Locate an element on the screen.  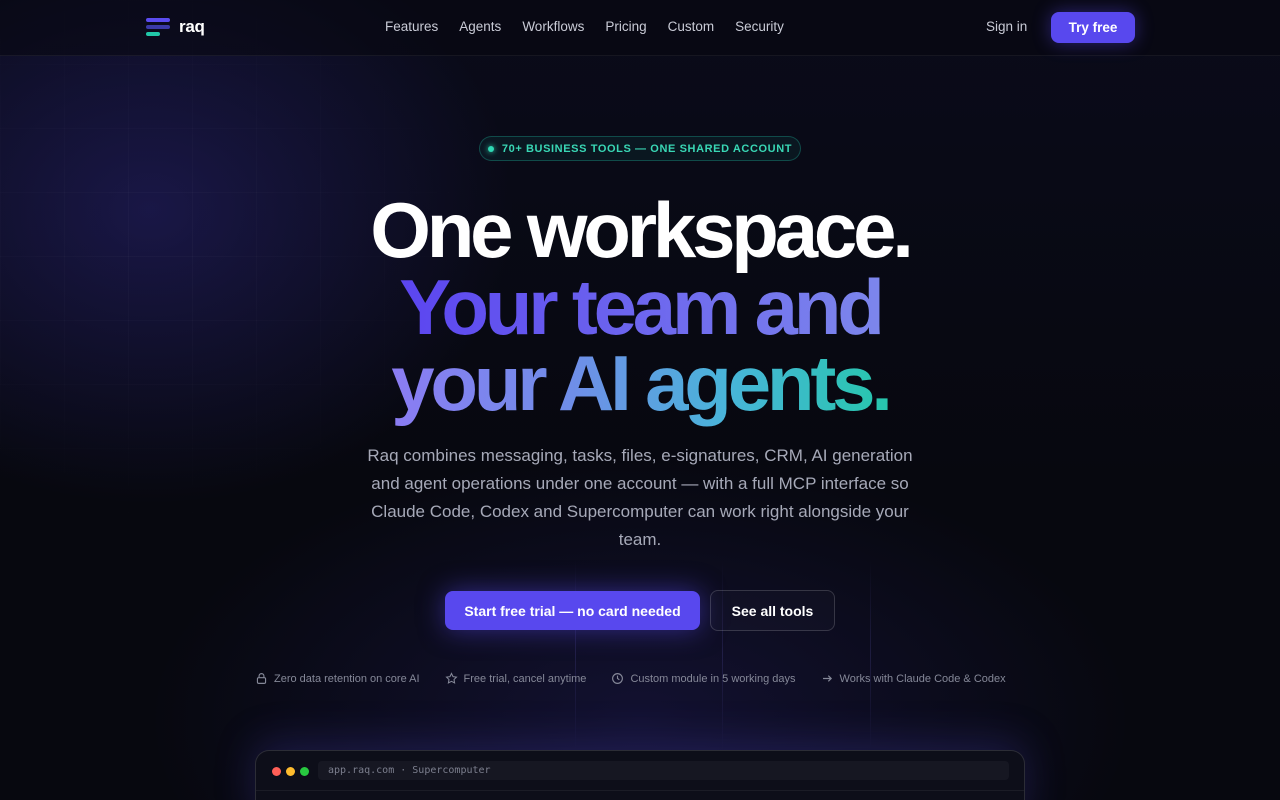
feature-label: Works with Claude Code & Codex is located at coordinates (922, 678).